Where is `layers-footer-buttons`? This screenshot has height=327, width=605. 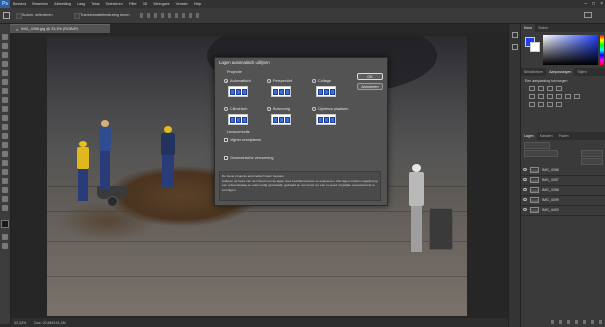 layers-footer-buttons is located at coordinates (577, 322).